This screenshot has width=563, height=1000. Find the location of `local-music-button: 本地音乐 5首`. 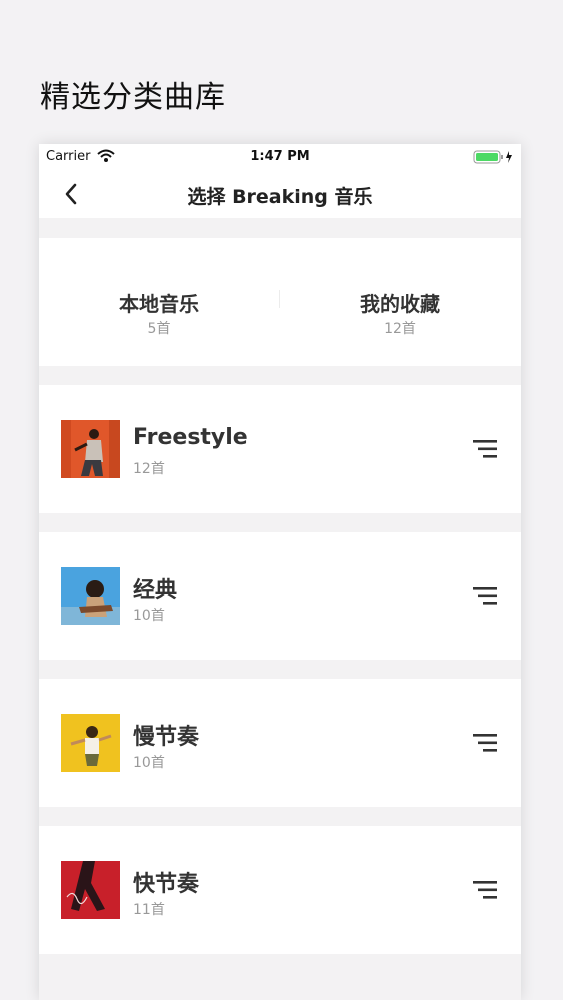

local-music-button: 本地音乐 5首 is located at coordinates (159, 302).